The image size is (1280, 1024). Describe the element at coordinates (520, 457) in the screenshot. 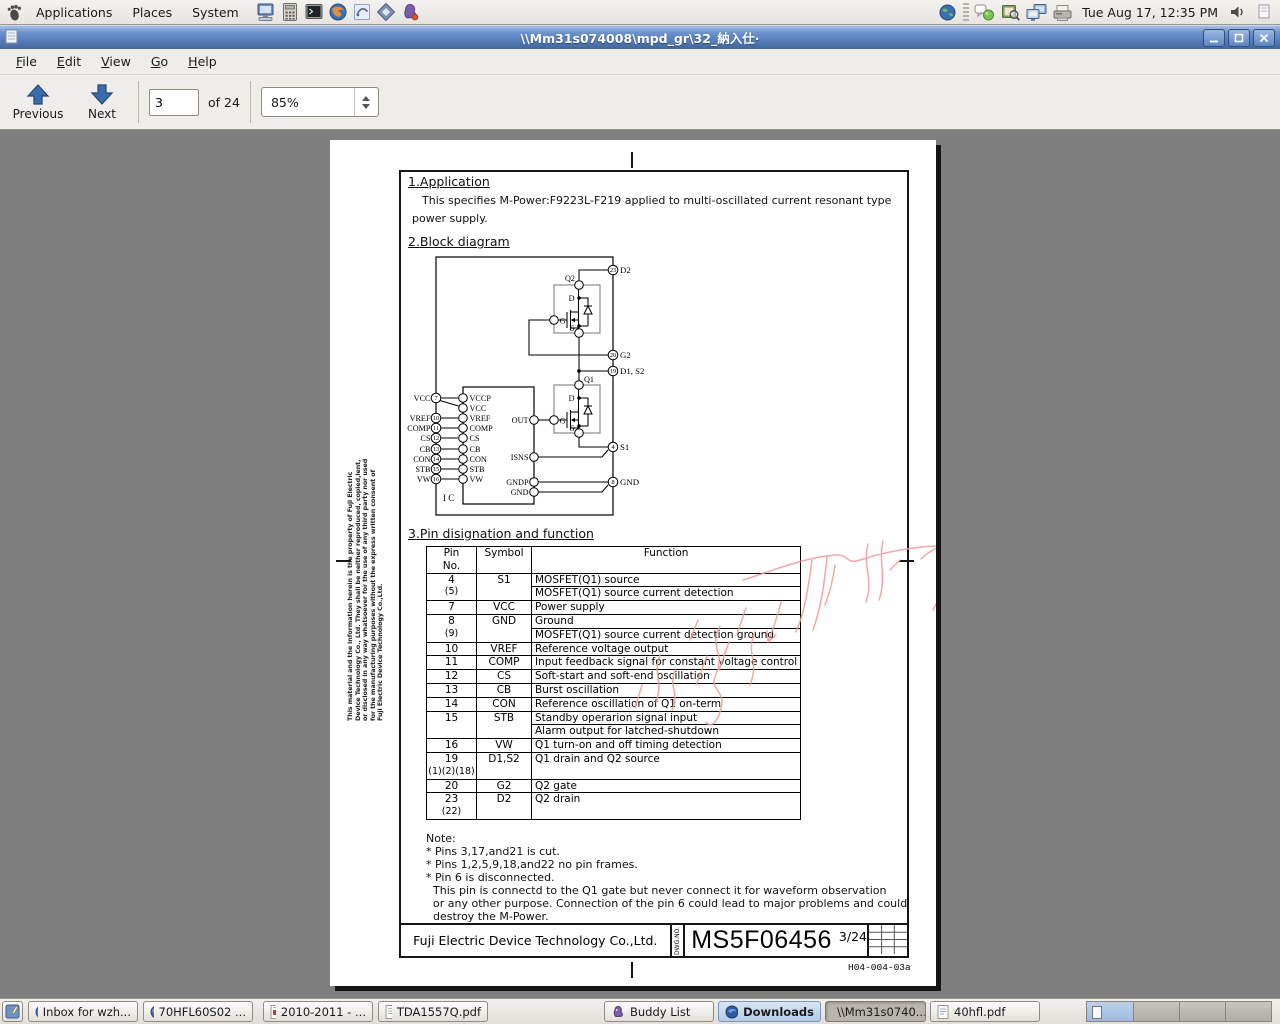

I see `svg-text: ISNS` at that location.